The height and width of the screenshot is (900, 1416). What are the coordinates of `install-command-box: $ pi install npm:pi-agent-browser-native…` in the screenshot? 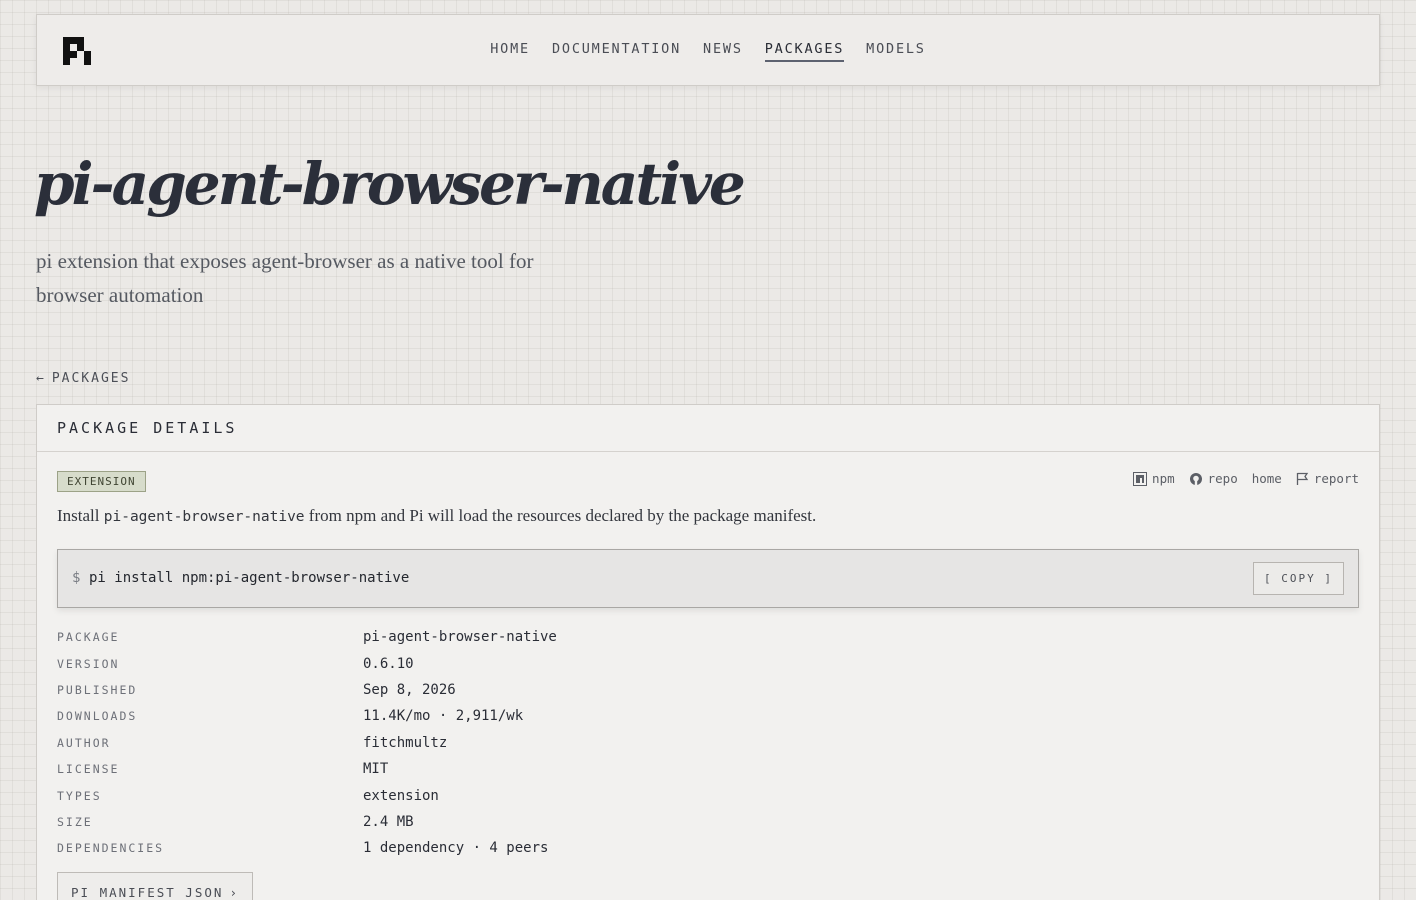 It's located at (708, 578).